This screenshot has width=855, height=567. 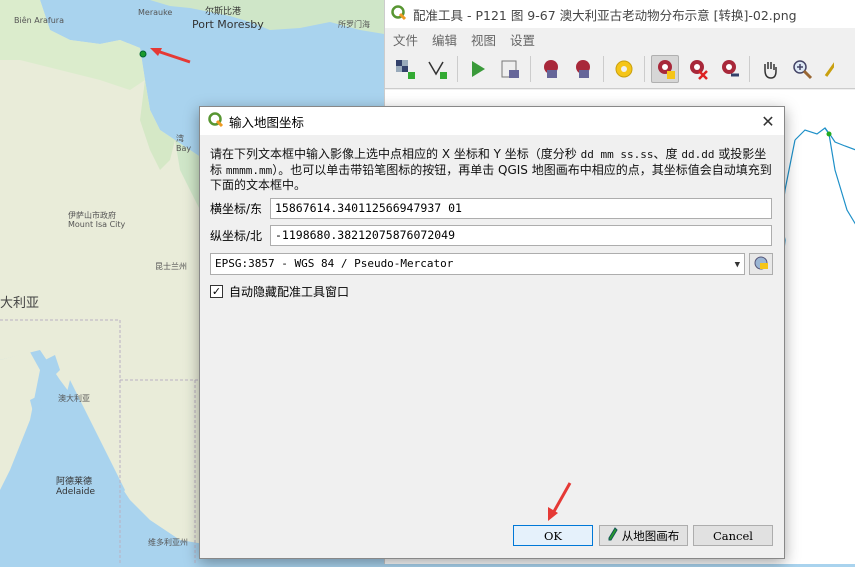 I want to click on label-port-moresby: Port Moresby, so click(x=228, y=24).